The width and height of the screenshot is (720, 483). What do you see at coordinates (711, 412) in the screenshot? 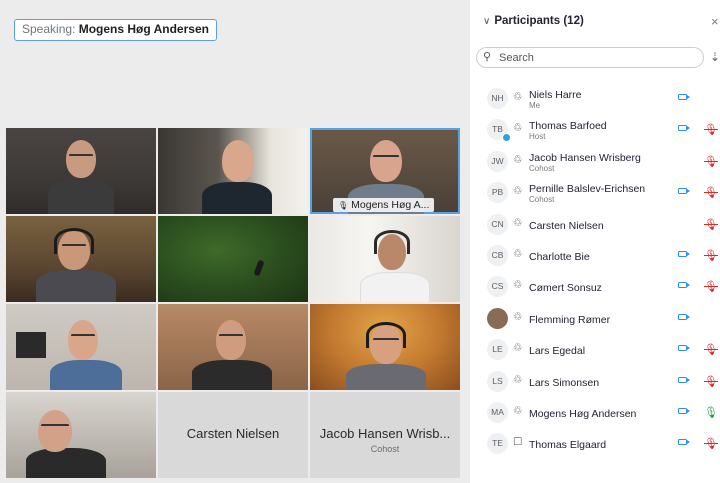
I see `mic-on-icon: 🎙` at bounding box center [711, 412].